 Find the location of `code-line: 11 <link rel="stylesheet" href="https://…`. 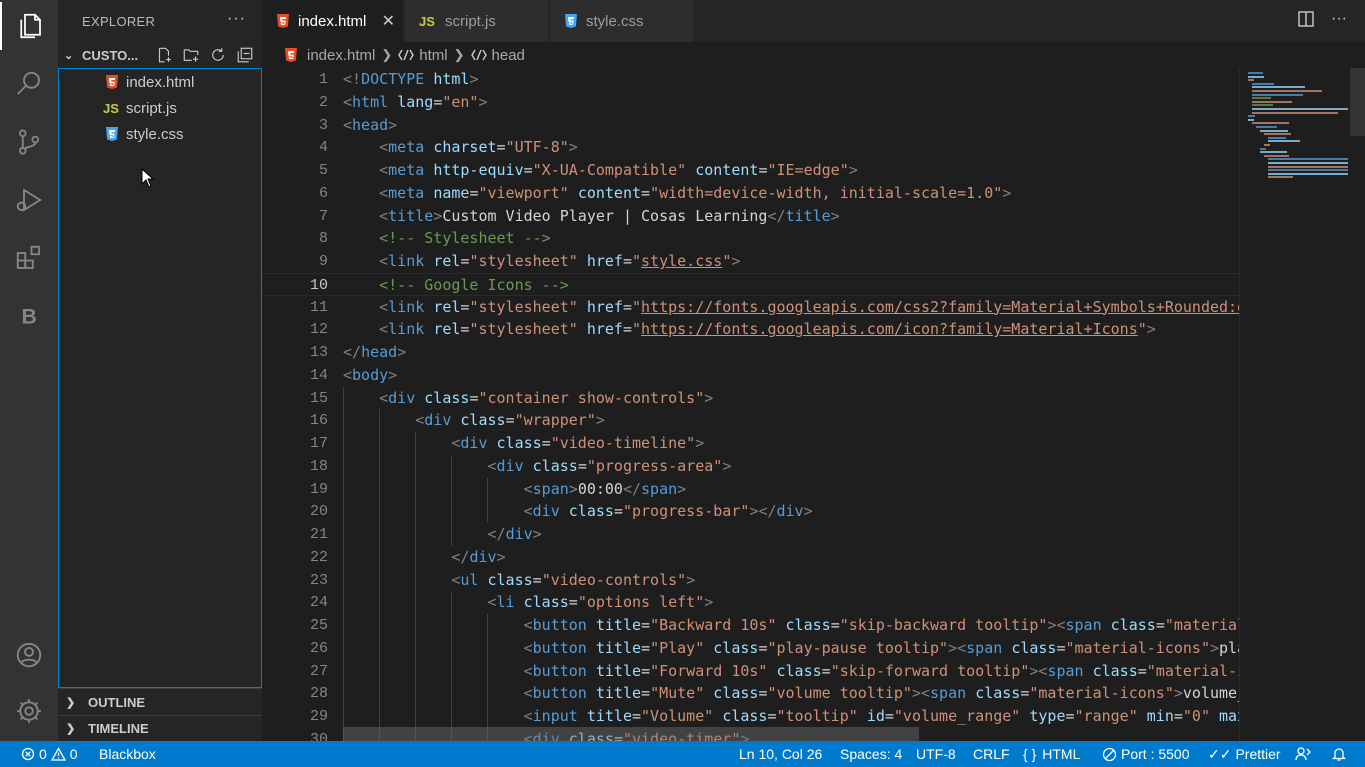

code-line: 11 <link rel="stylesheet" href="https://… is located at coordinates (750, 307).